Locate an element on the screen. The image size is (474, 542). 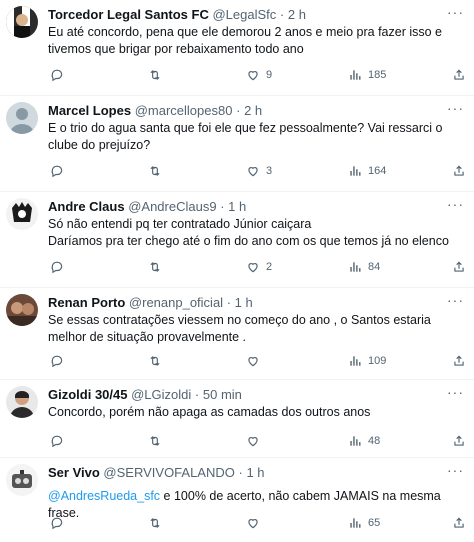
like-button: 9 is located at coordinates (259, 75).